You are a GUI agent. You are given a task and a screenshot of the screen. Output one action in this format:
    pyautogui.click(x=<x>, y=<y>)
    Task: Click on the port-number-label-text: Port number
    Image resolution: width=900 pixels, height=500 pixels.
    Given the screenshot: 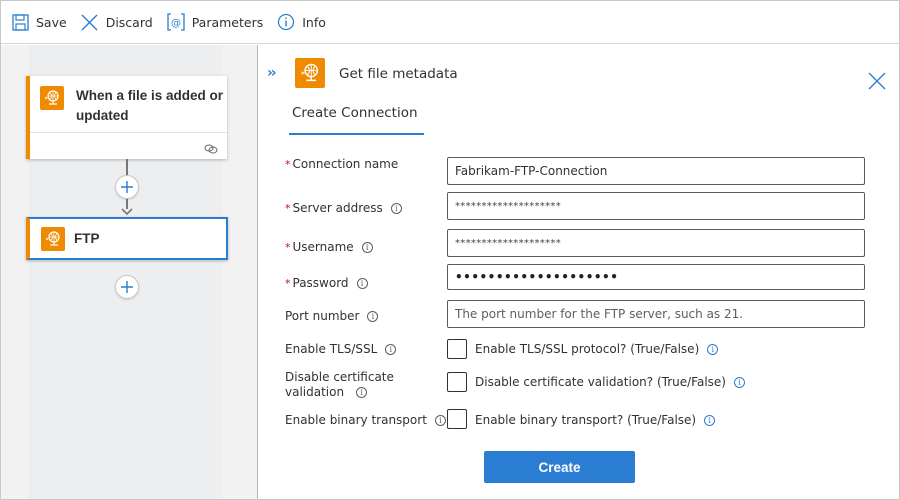 What is the action you would take?
    pyautogui.click(x=322, y=316)
    